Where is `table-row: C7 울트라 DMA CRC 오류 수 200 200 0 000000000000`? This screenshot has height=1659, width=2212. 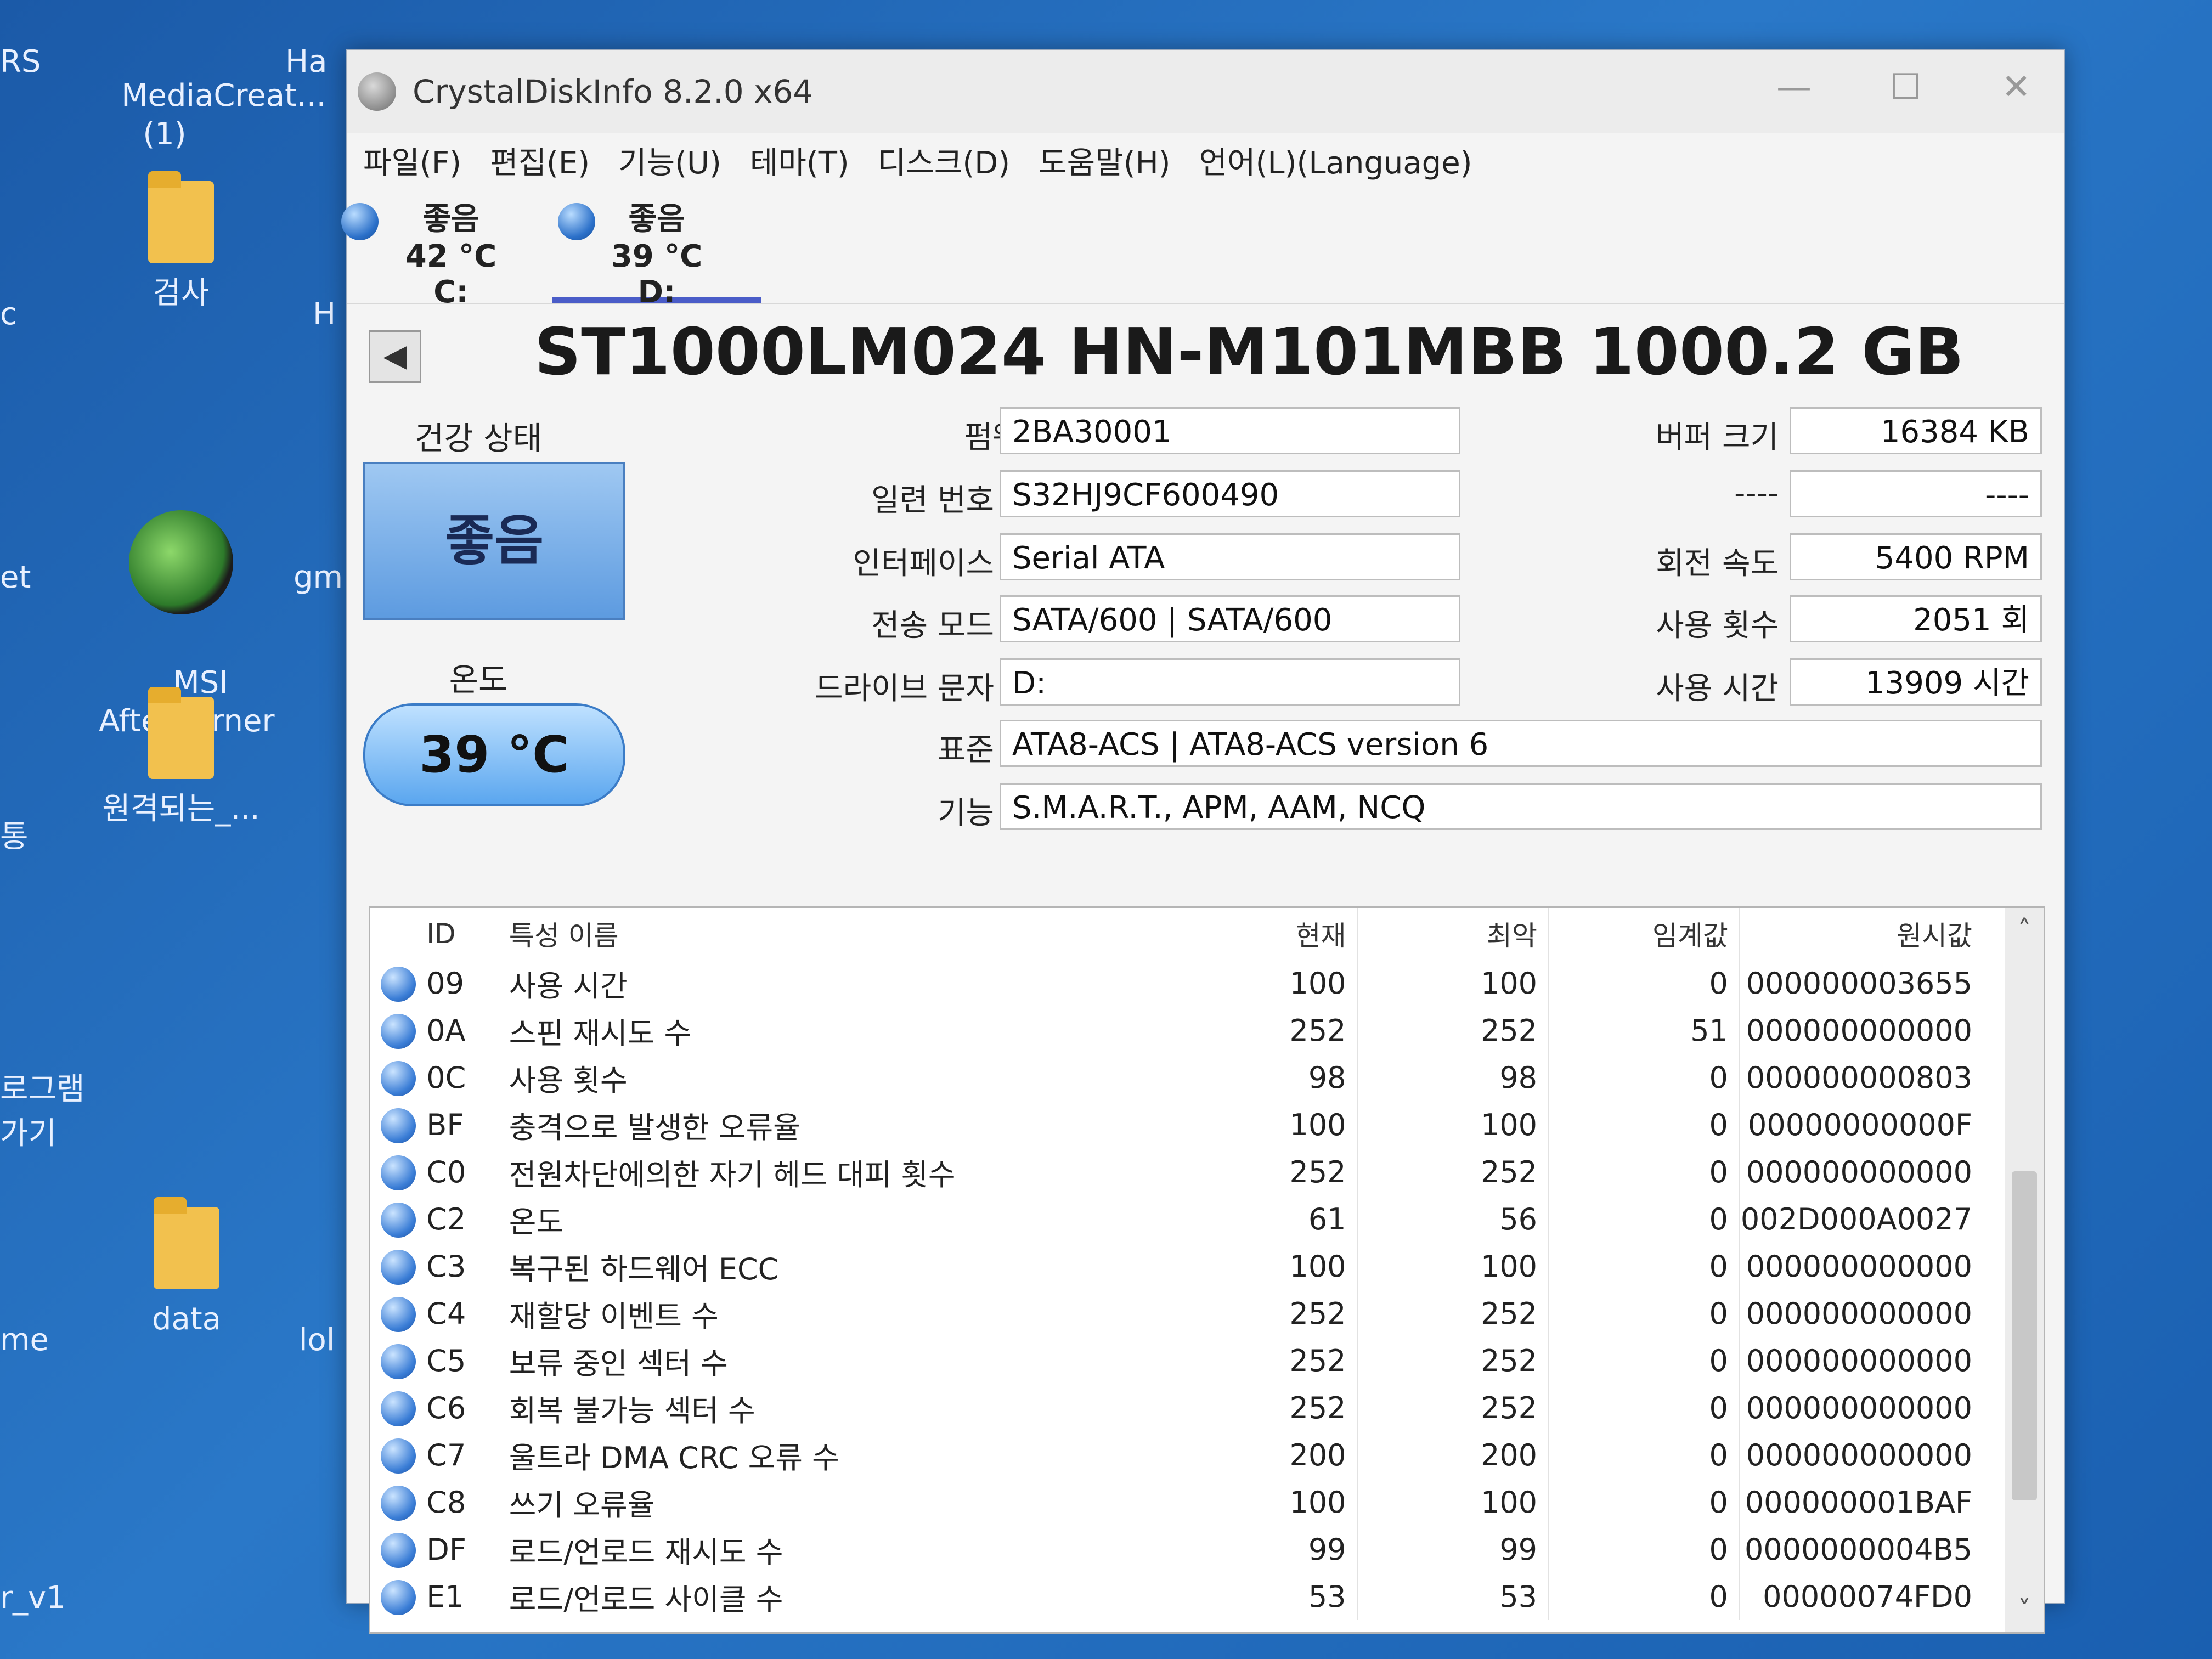 table-row: C7 울트라 DMA CRC 오류 수 200 200 0 000000000000 is located at coordinates (1182, 1455).